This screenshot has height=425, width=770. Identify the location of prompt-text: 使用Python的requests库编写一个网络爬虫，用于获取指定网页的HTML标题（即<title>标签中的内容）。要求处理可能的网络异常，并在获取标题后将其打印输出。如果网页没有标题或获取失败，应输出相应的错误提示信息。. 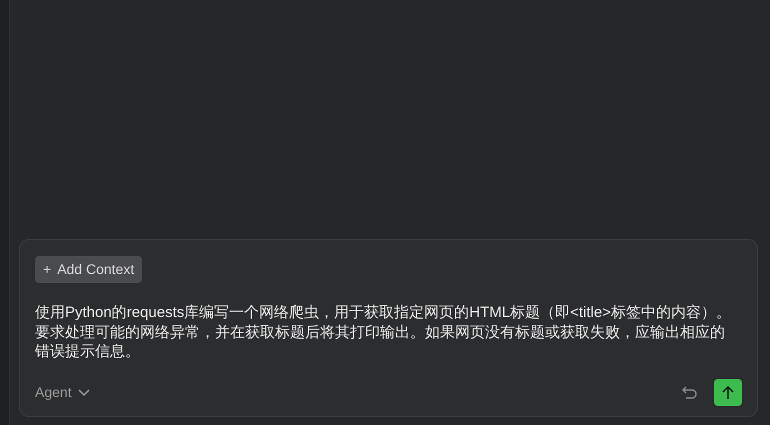
(388, 332).